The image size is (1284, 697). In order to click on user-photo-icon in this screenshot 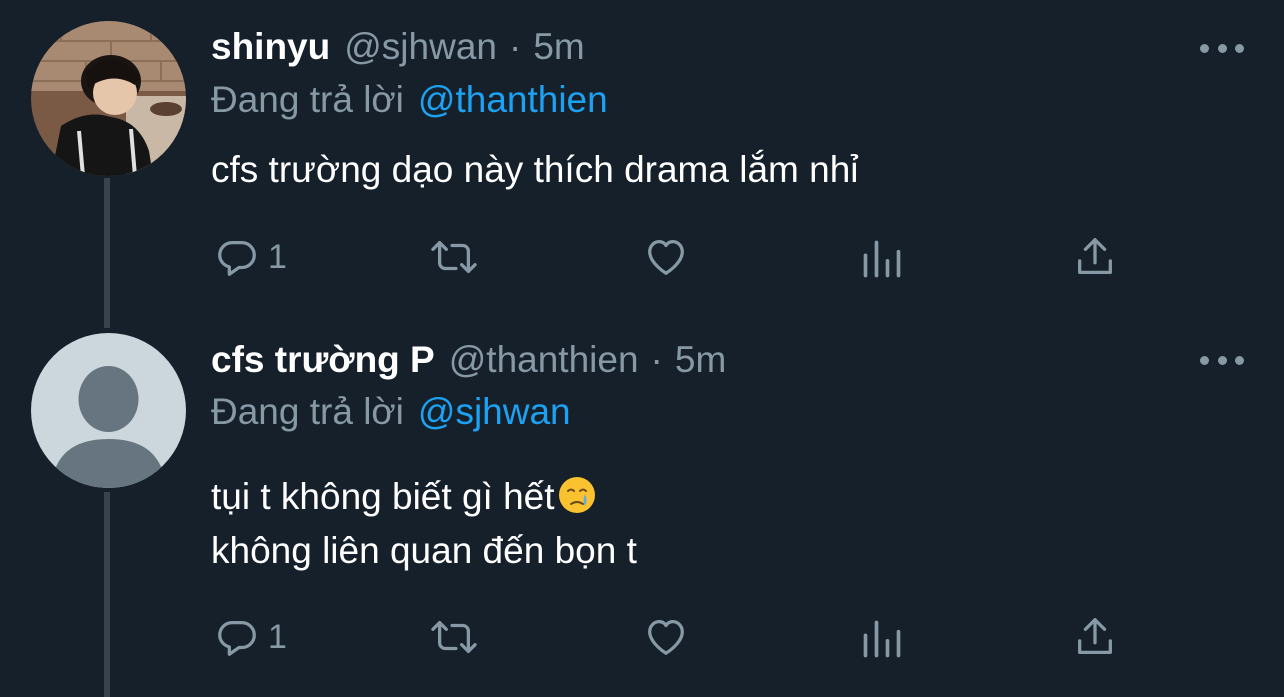, I will do `click(108, 98)`.